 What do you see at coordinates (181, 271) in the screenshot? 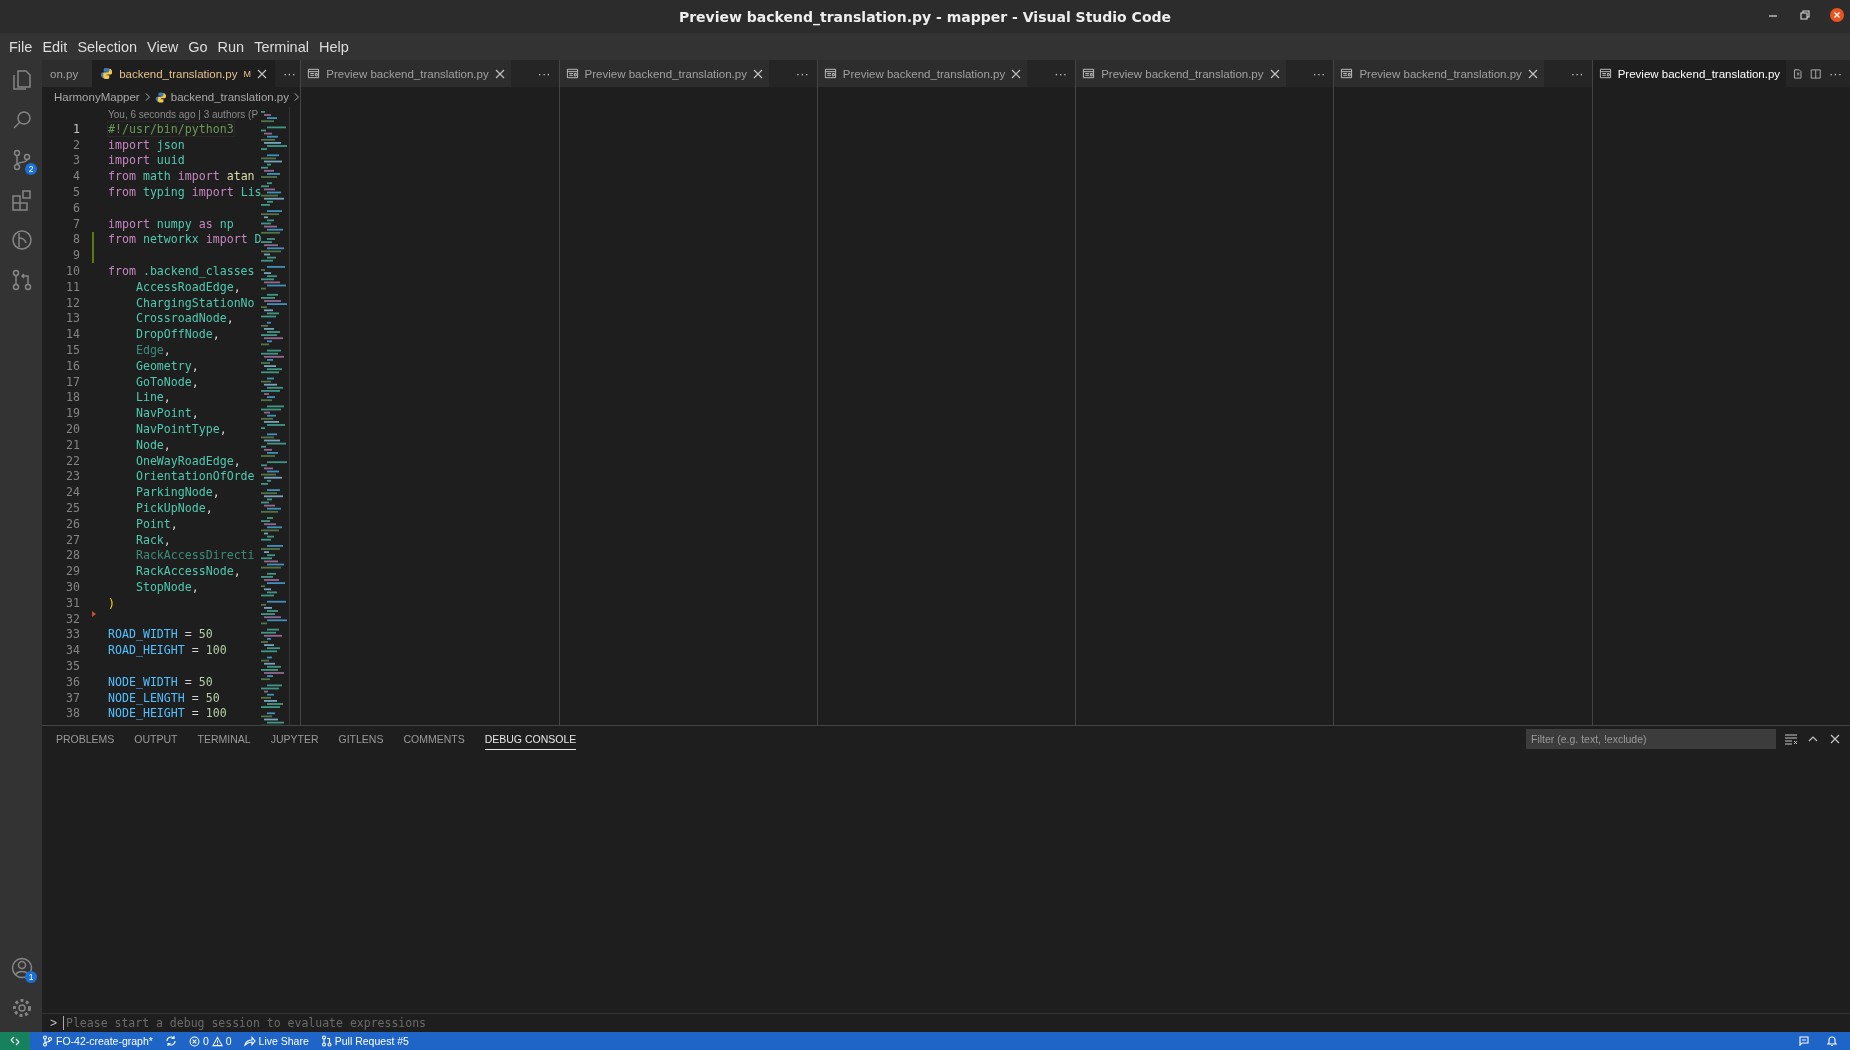
I see `code-line: from .backend_classes` at bounding box center [181, 271].